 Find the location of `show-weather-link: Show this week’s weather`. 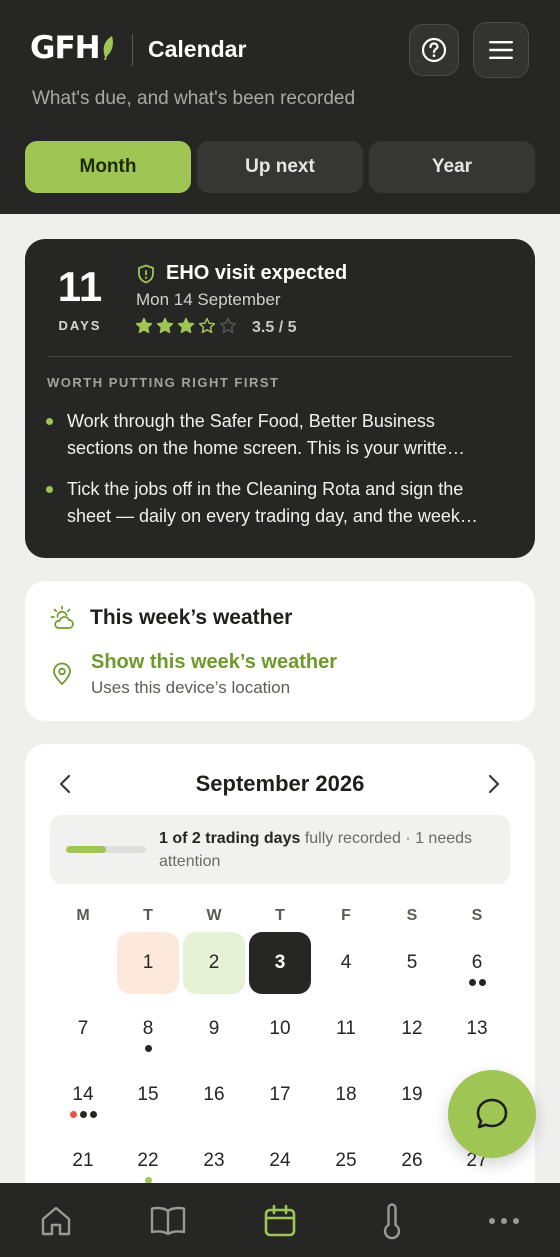

show-weather-link: Show this week’s weather is located at coordinates (214, 662).